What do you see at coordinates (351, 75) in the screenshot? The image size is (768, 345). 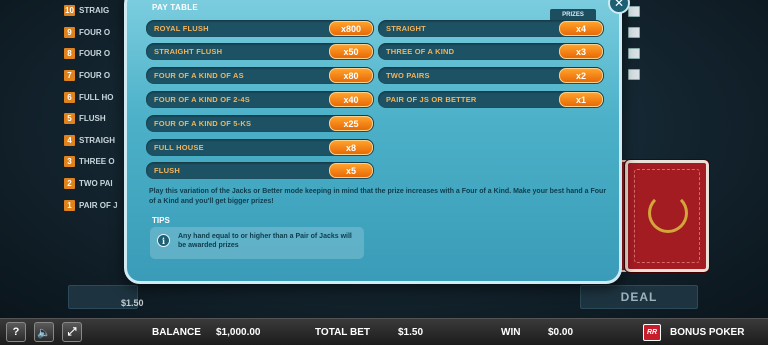 I see `multiplier-badge: x80` at bounding box center [351, 75].